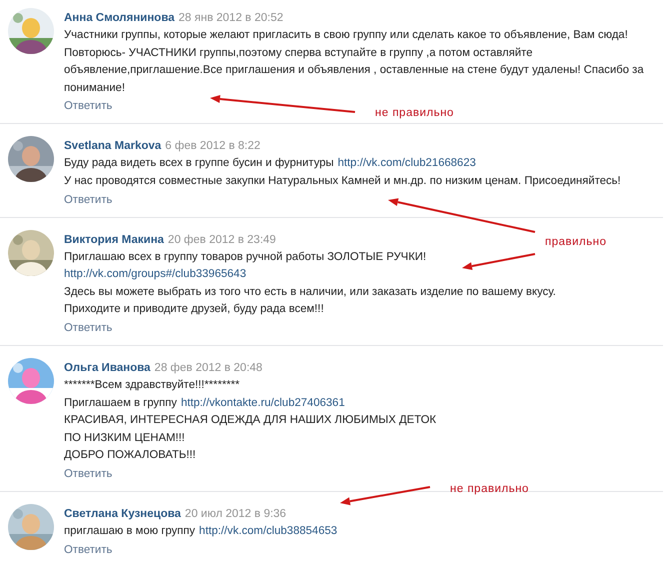 The height and width of the screenshot is (565, 671). What do you see at coordinates (94, 88) in the screenshot?
I see `comment-text: понимание!` at bounding box center [94, 88].